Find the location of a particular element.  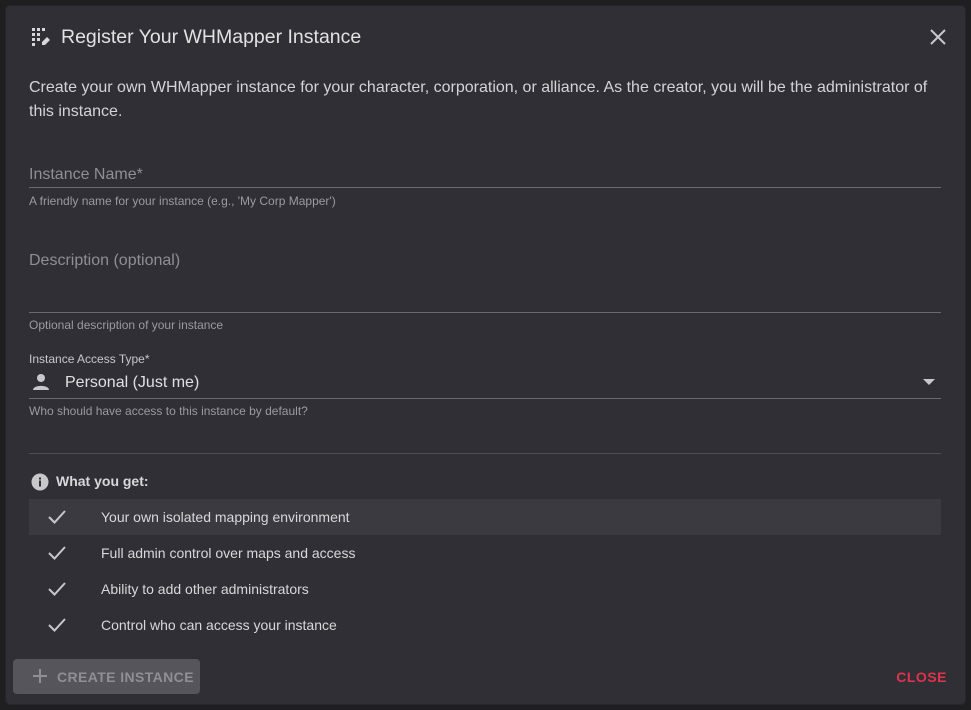

access-type-value: Personal (Just me) is located at coordinates (132, 382).